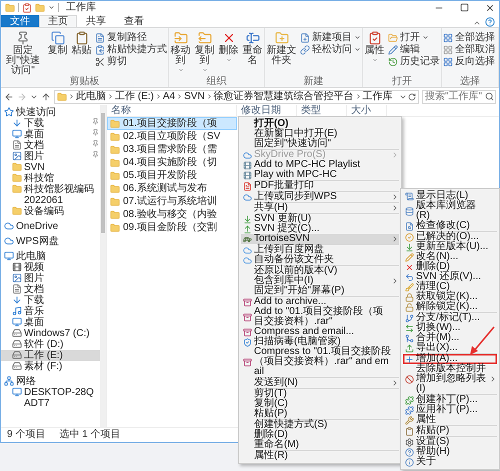  What do you see at coordinates (469, 37) in the screenshot?
I see `ribbon-button: 全部选择` at bounding box center [469, 37].